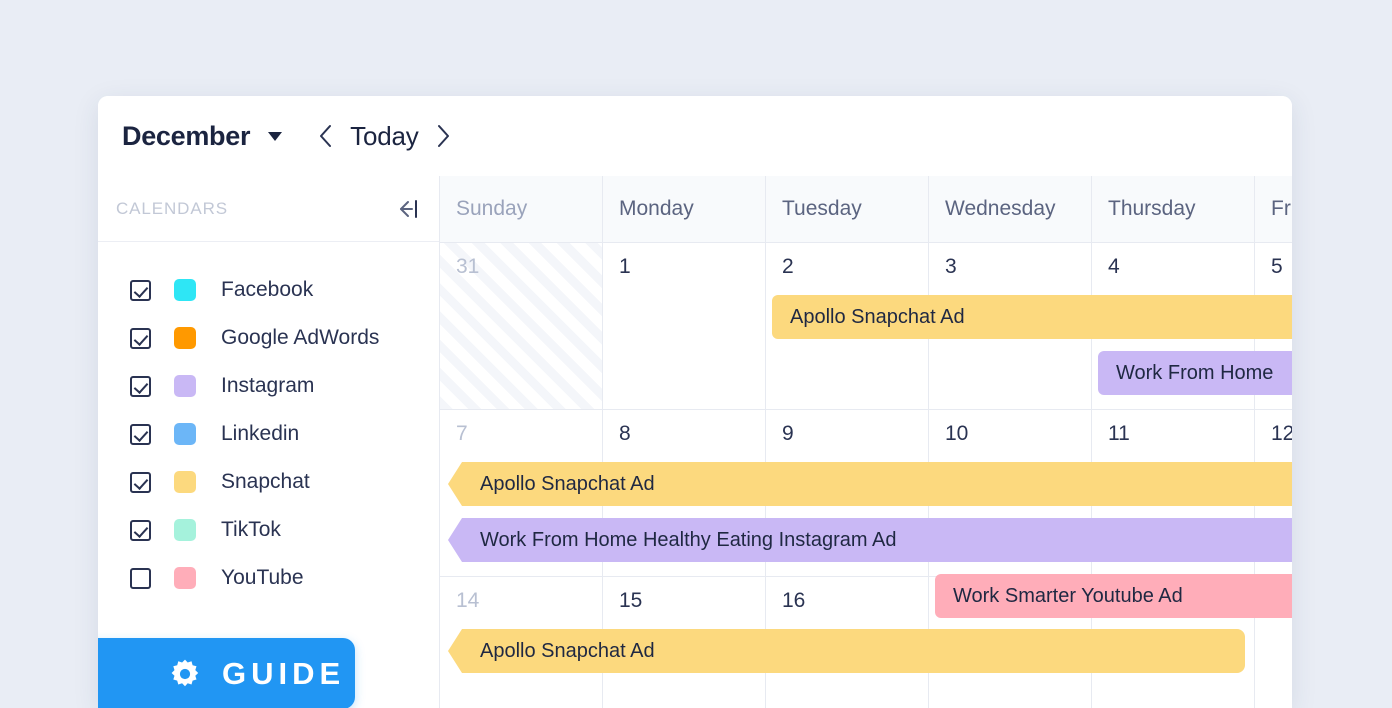 This screenshot has width=1392, height=708. What do you see at coordinates (957, 433) in the screenshot?
I see `day-number: 10` at bounding box center [957, 433].